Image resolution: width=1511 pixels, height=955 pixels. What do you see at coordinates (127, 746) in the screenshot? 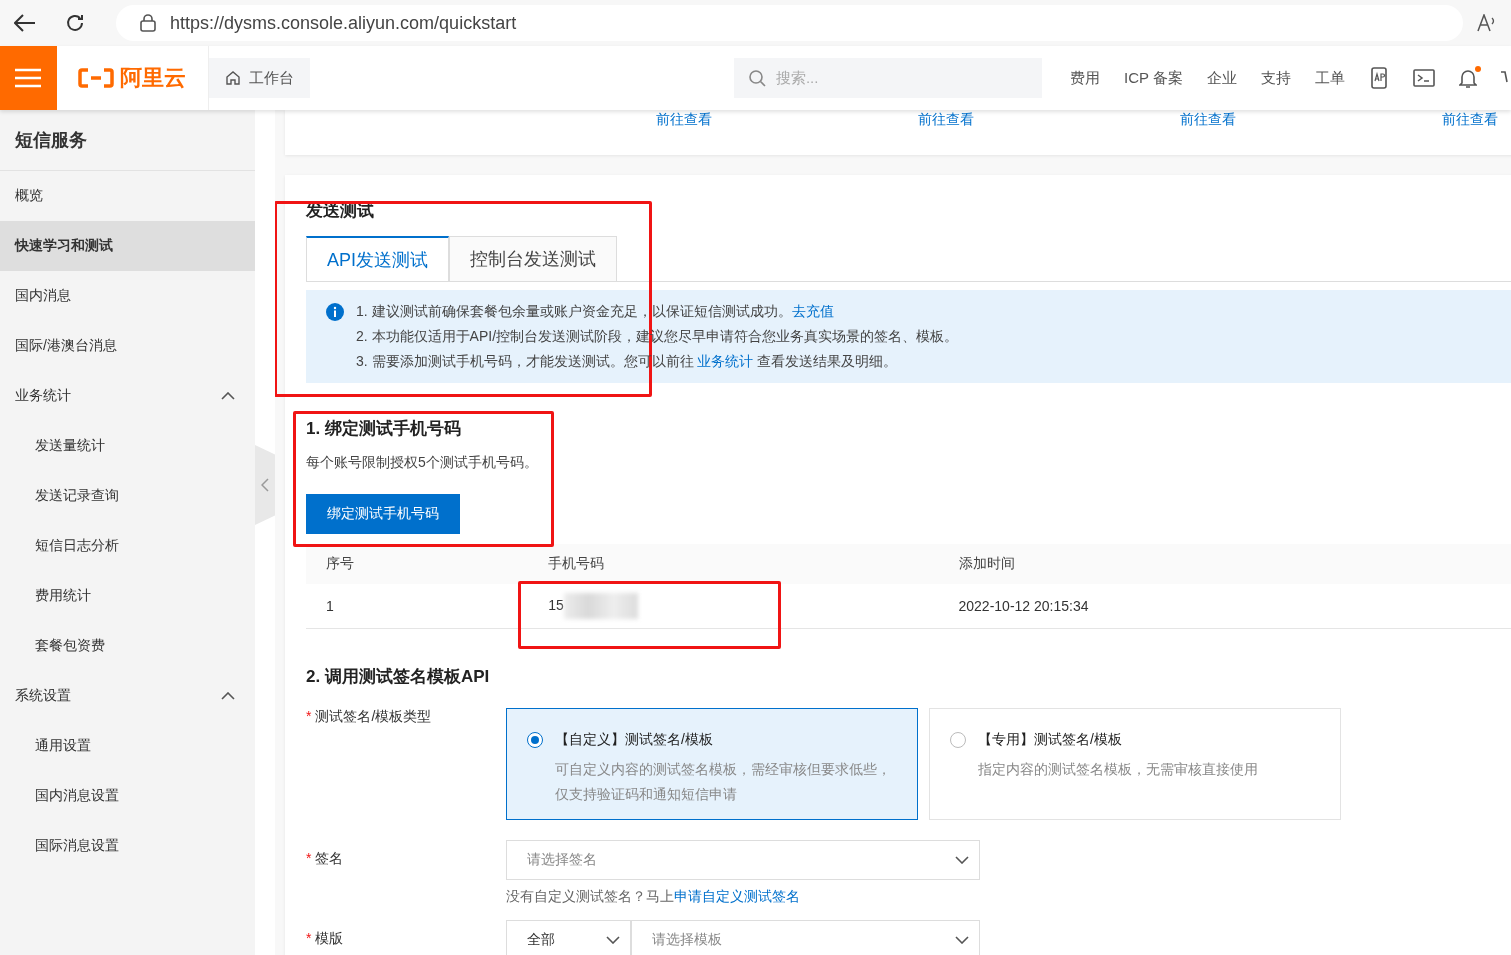
I see `sidebar-item: 通用设置` at bounding box center [127, 746].